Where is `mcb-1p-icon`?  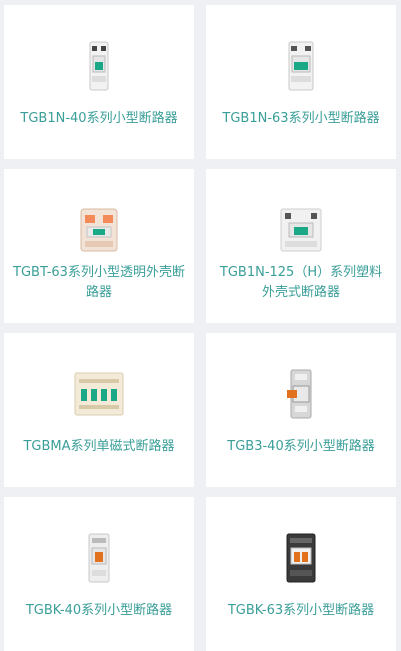 mcb-1p-icon is located at coordinates (99, 66).